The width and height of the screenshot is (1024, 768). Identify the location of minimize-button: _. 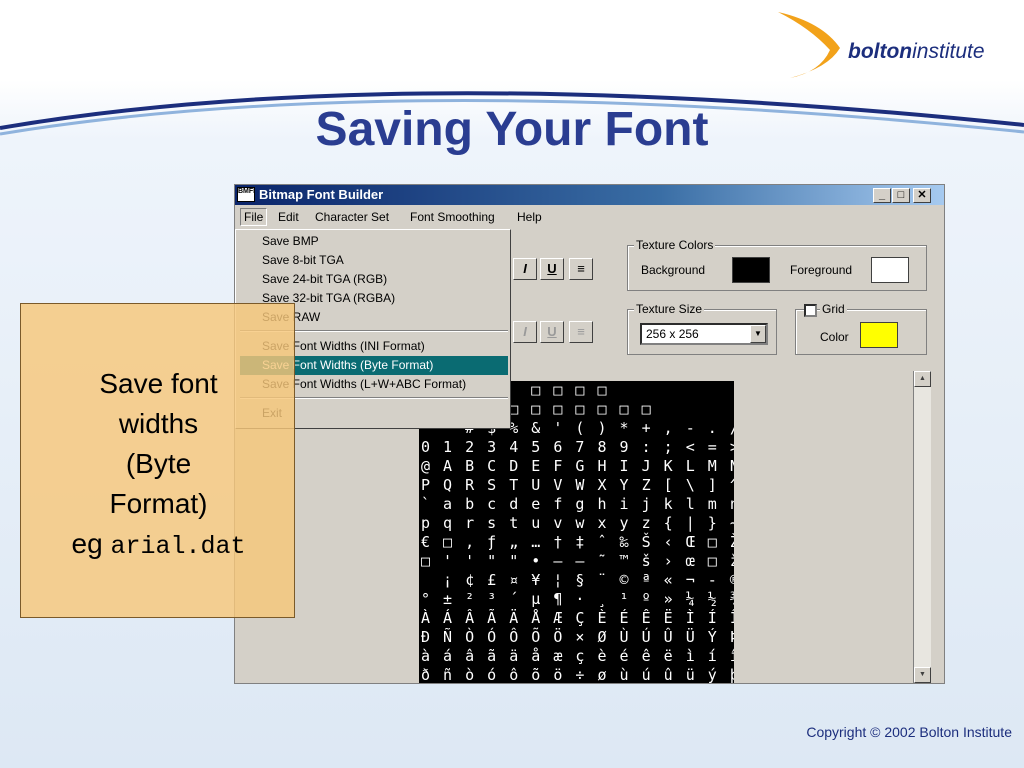
(882, 195).